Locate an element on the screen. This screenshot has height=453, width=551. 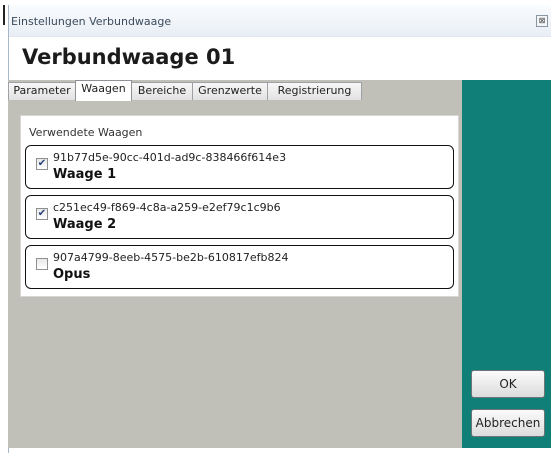
item-name: Opus is located at coordinates (72, 274).